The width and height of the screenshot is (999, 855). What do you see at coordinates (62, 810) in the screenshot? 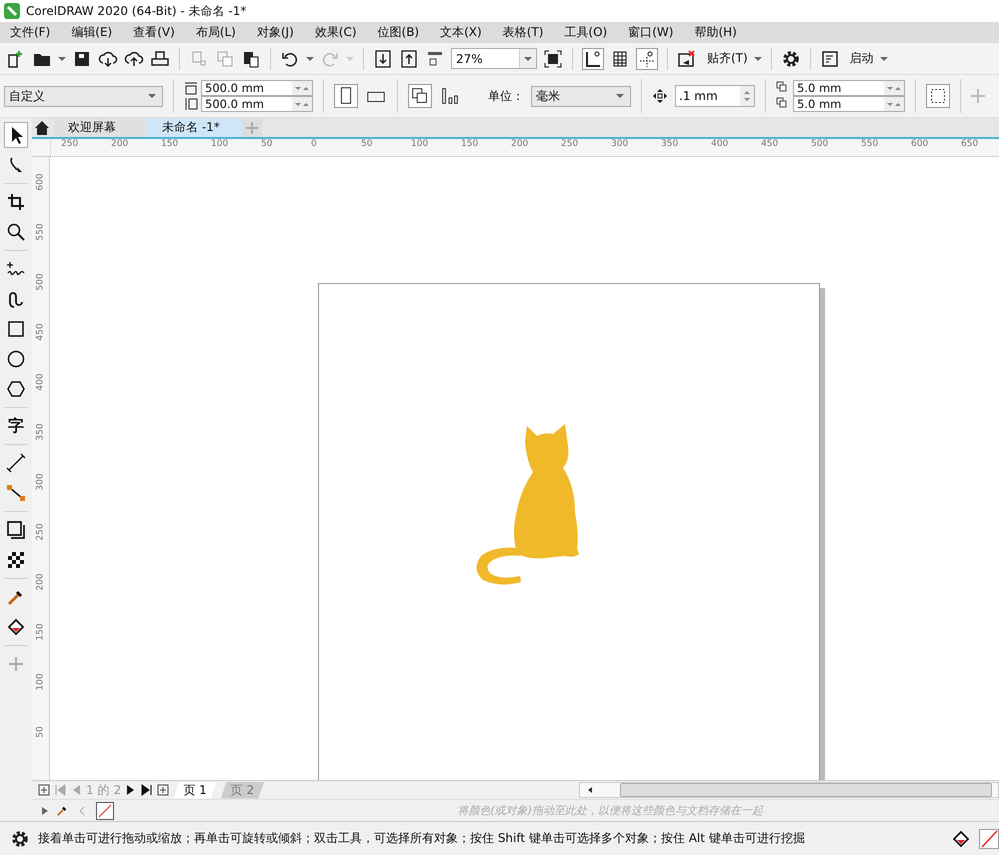
I see `eyedropper-icon` at bounding box center [62, 810].